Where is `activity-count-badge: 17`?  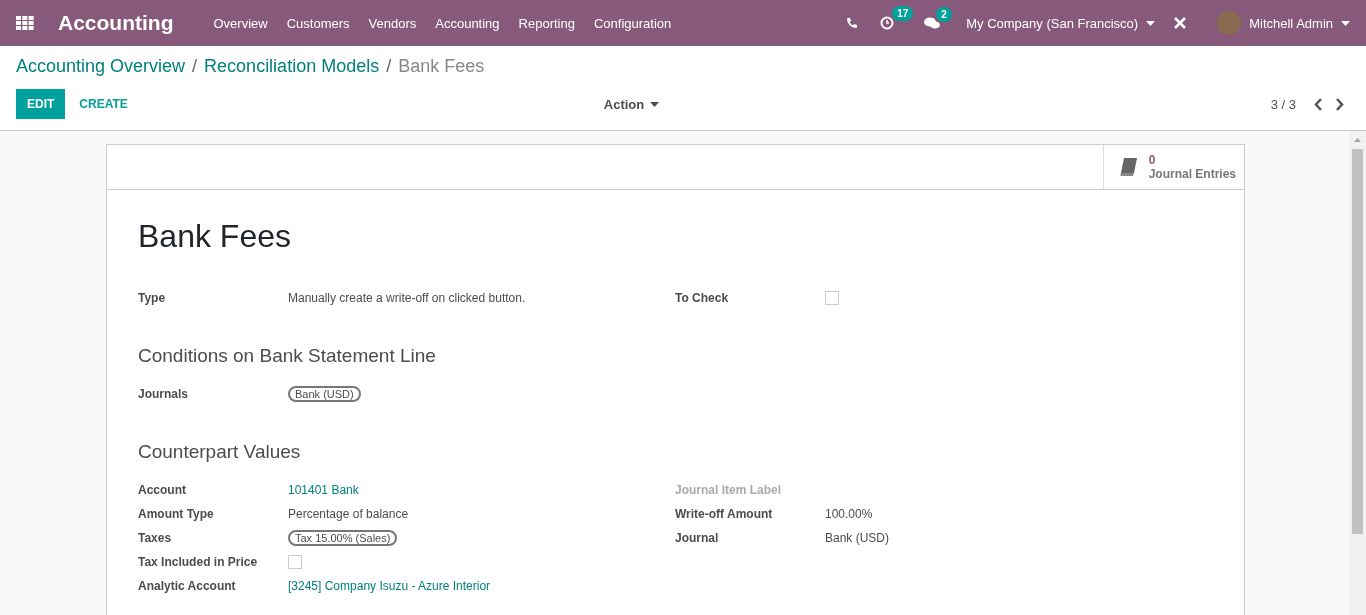
activity-count-badge: 17 is located at coordinates (903, 13).